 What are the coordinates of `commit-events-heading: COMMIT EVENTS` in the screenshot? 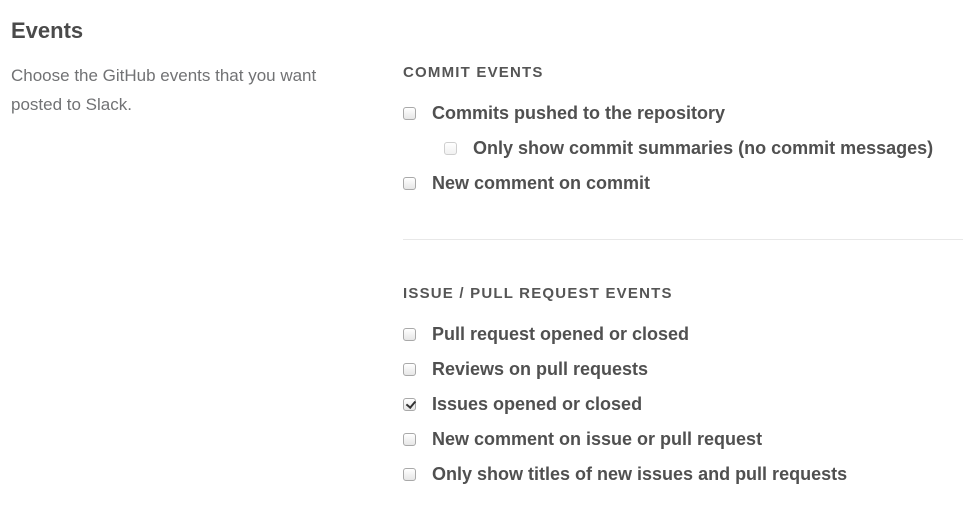 It's located at (473, 72).